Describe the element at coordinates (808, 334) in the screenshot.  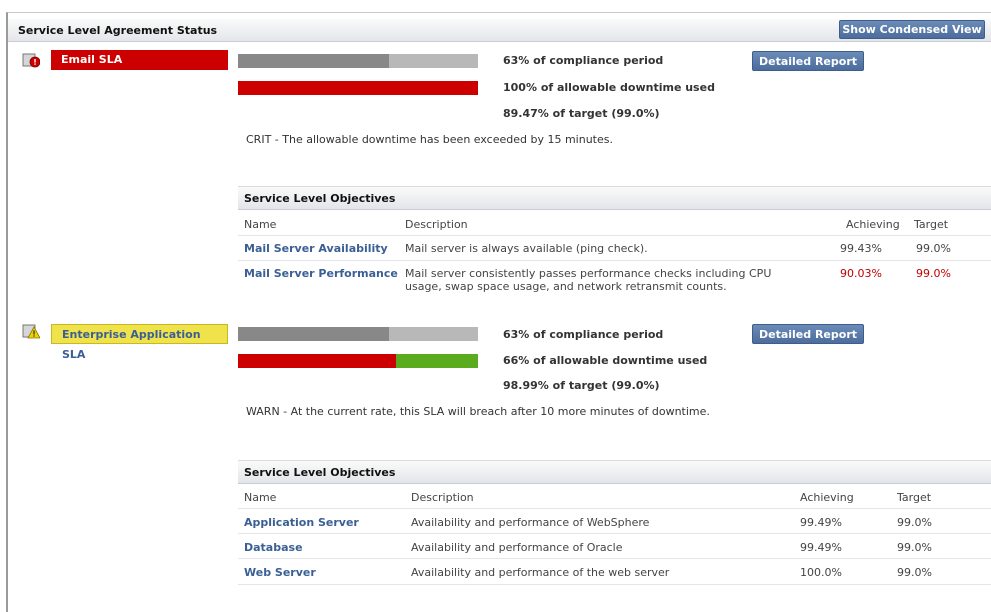
I see `detailed-report-button-enterprise: Detailed Report` at that location.